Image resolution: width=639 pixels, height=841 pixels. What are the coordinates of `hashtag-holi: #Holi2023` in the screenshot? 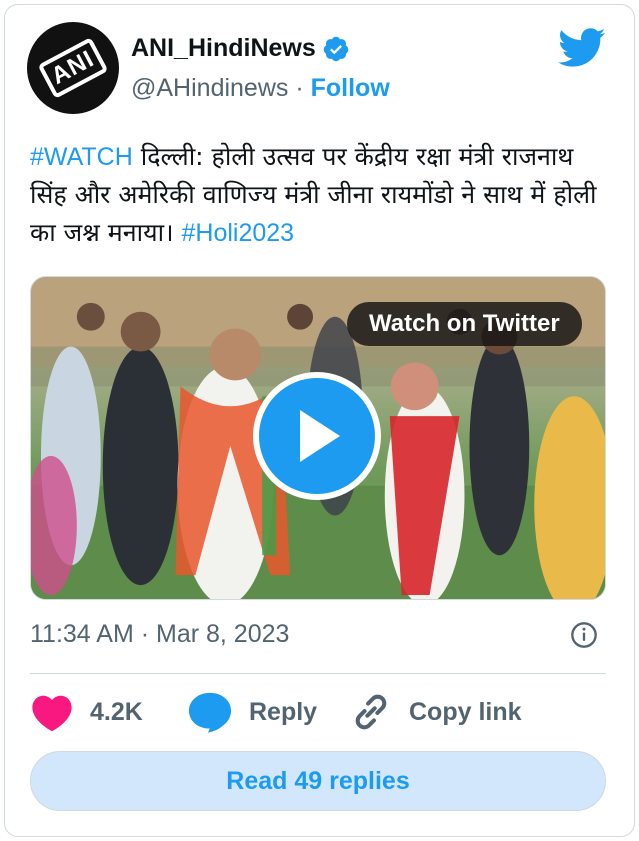 It's located at (238, 233).